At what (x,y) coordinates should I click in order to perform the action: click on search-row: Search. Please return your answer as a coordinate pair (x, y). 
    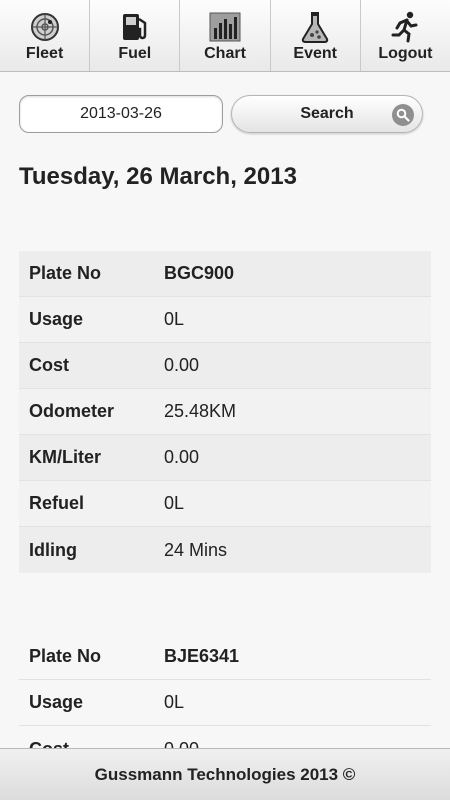
    Looking at the image, I should click on (221, 114).